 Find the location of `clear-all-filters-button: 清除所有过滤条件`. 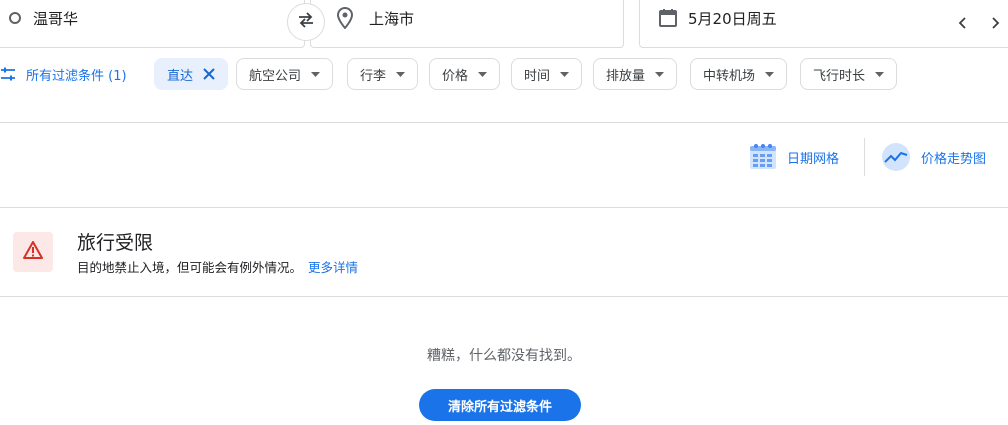

clear-all-filters-button: 清除所有过滤条件 is located at coordinates (500, 405).